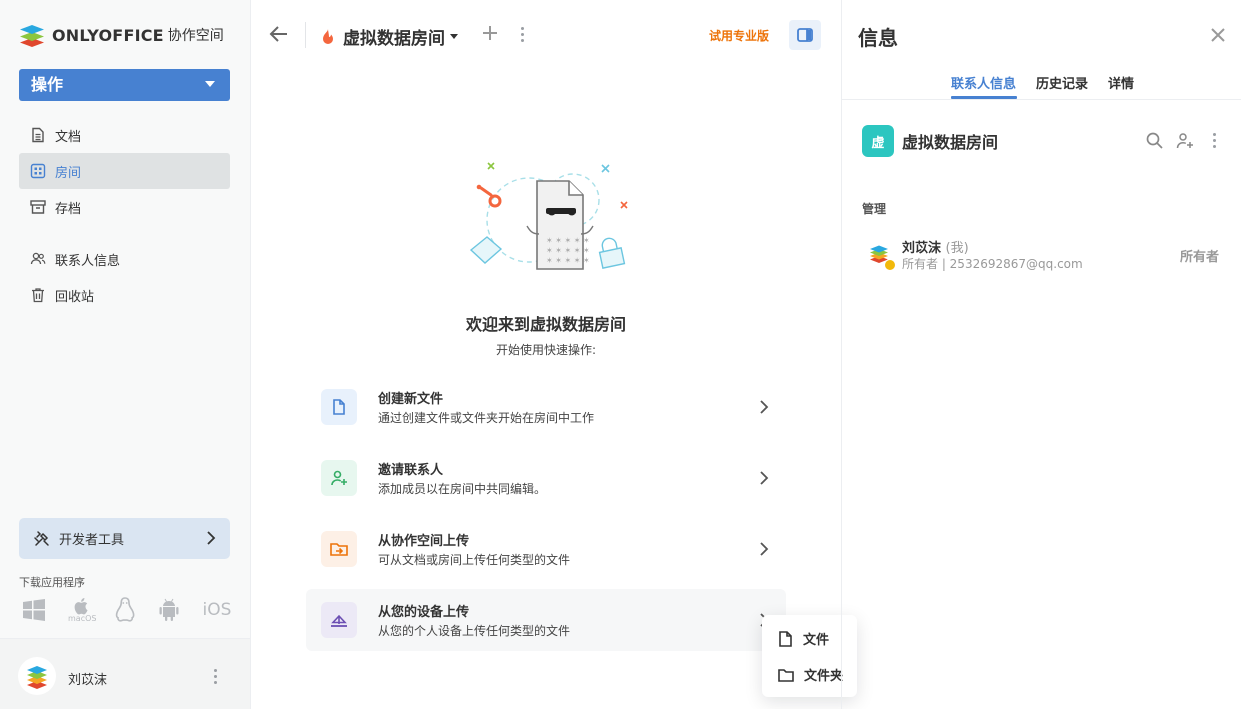 The image size is (1241, 709). What do you see at coordinates (424, 541) in the screenshot?
I see `quick-action-title: 从协作空间上传` at bounding box center [424, 541].